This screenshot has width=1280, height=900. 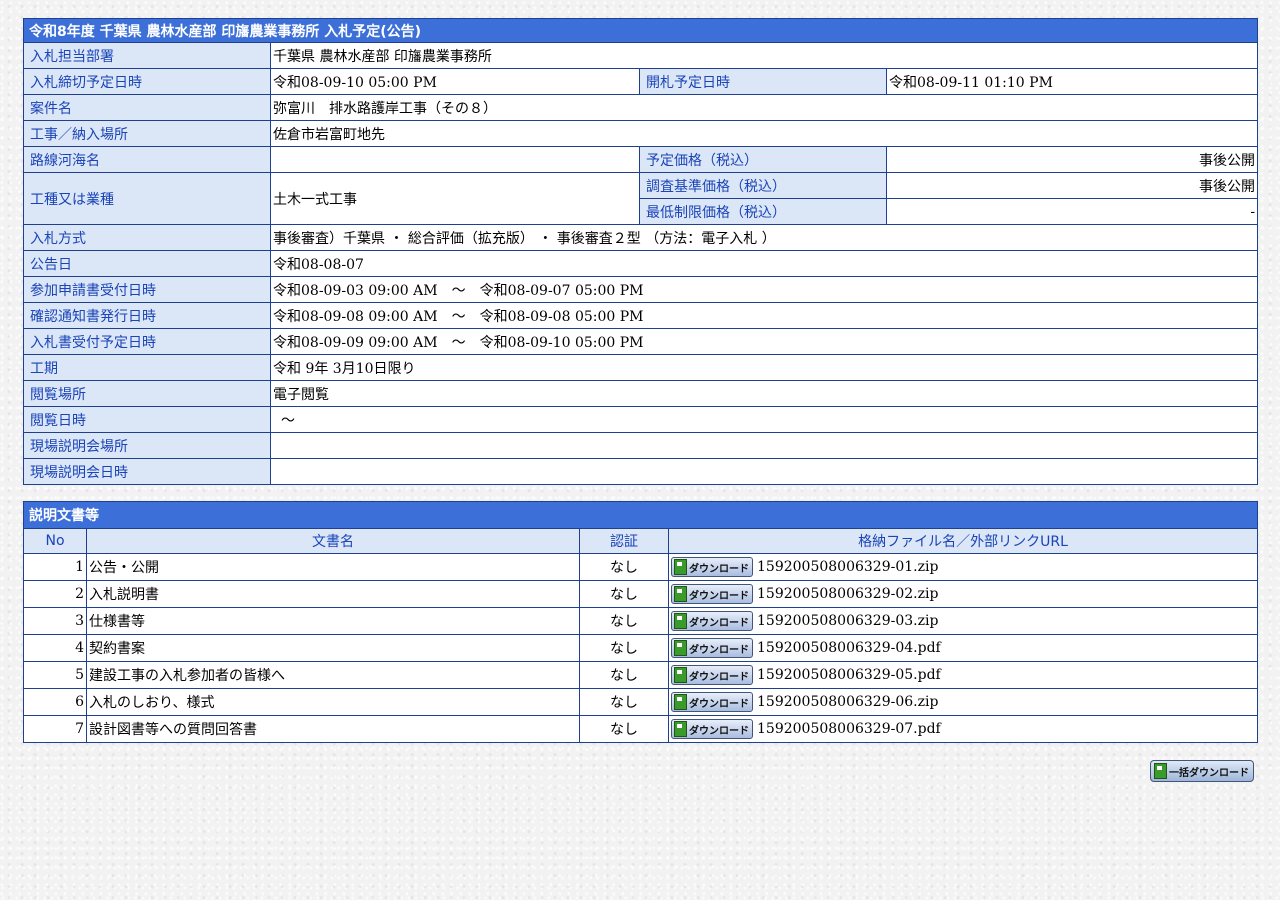 I want to click on row-category: 工種又は業種 土木一式工事 調査基準価格（税込） 事後公開, so click(x=641, y=198).